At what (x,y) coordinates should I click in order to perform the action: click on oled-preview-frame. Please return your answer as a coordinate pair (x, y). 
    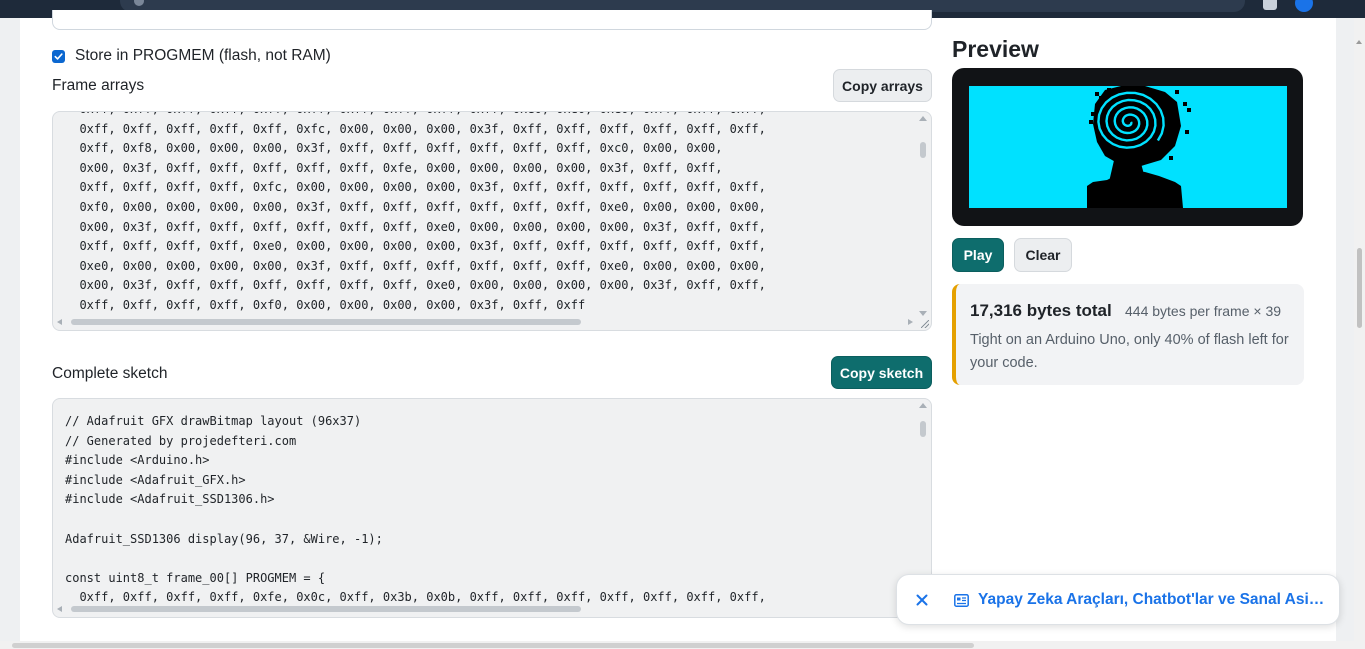
    Looking at the image, I should click on (1127, 147).